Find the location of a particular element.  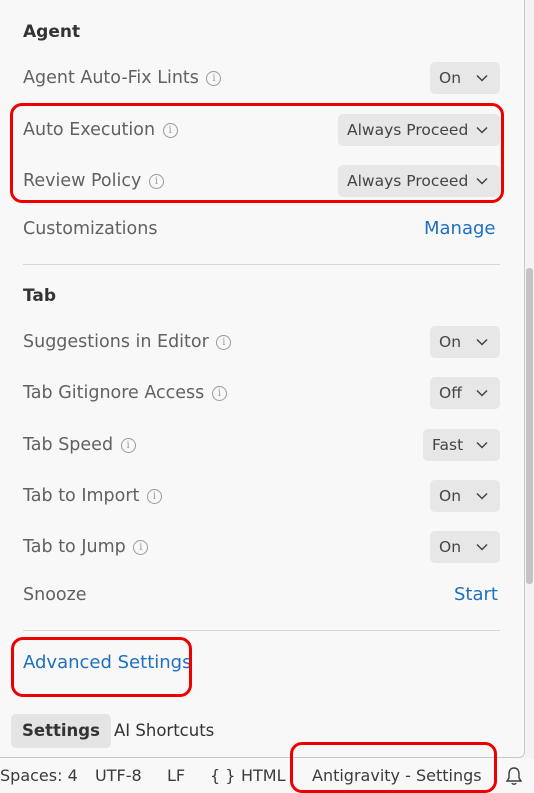

setting-row-review-policy: Review Policy i Always Proceed is located at coordinates (260, 181).